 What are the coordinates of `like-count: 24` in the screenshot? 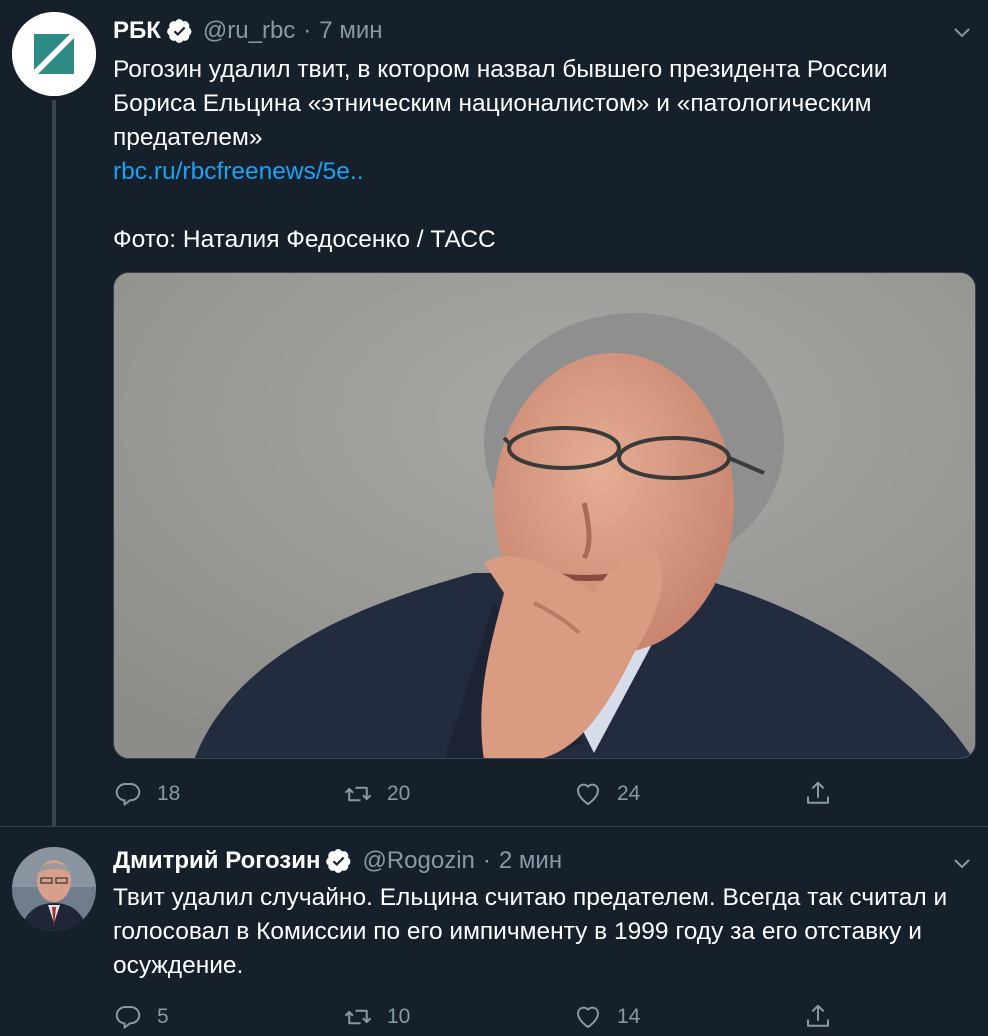 It's located at (629, 793).